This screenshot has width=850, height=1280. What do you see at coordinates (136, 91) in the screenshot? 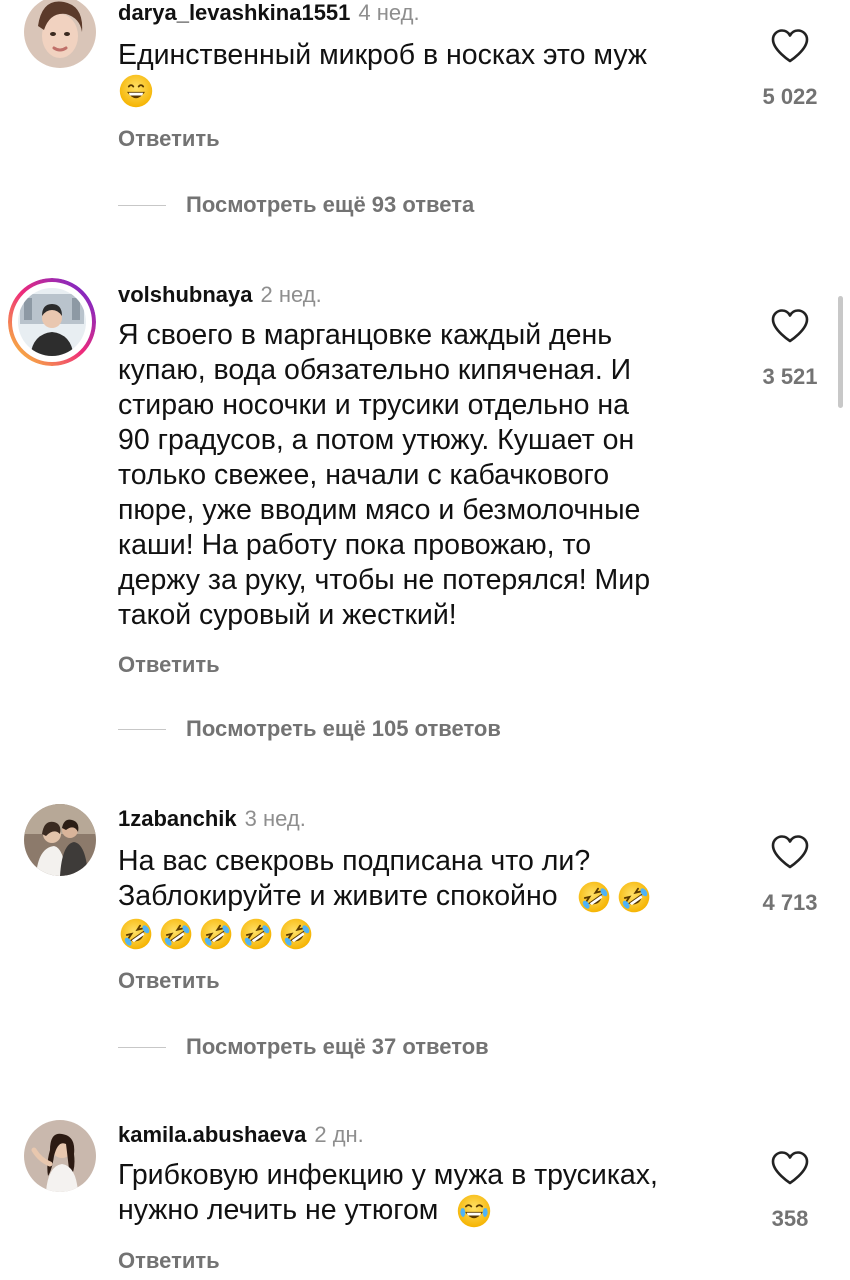
I see `grinning-face-emoji` at bounding box center [136, 91].